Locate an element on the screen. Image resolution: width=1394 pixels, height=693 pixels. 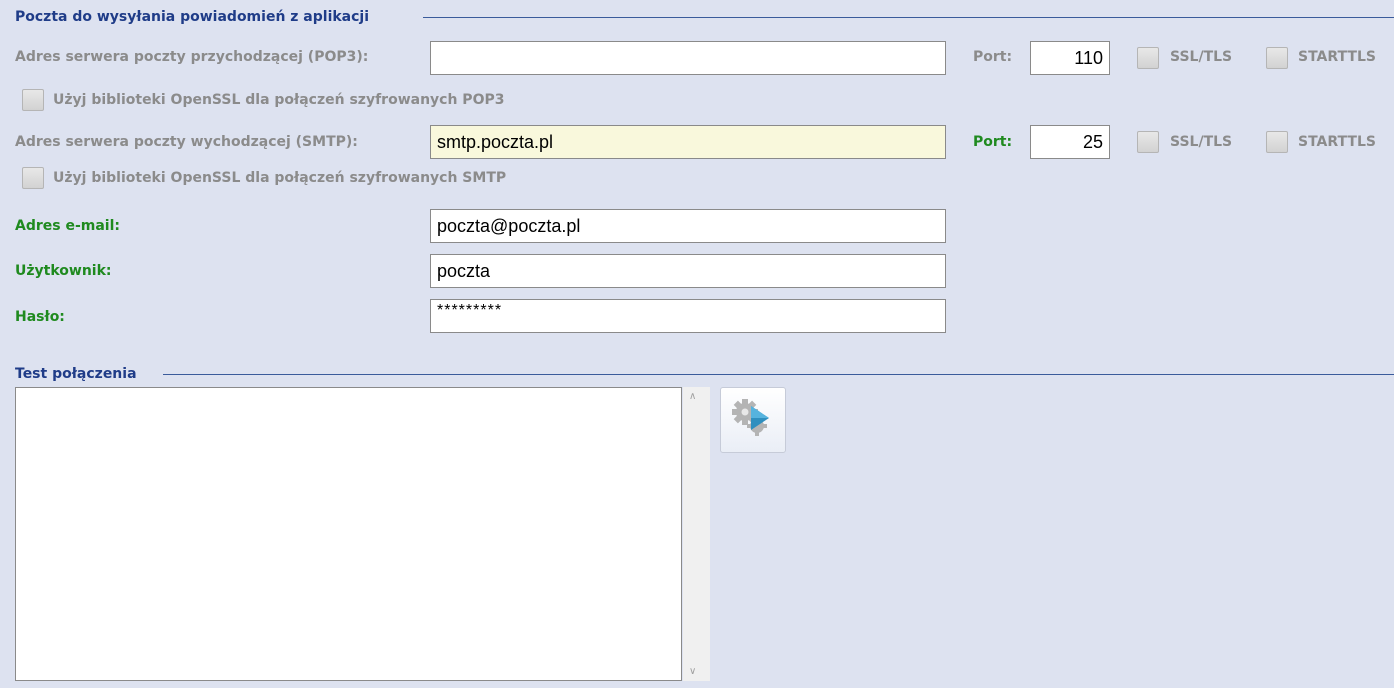
email-label: Adres e-mail: is located at coordinates (67, 226).